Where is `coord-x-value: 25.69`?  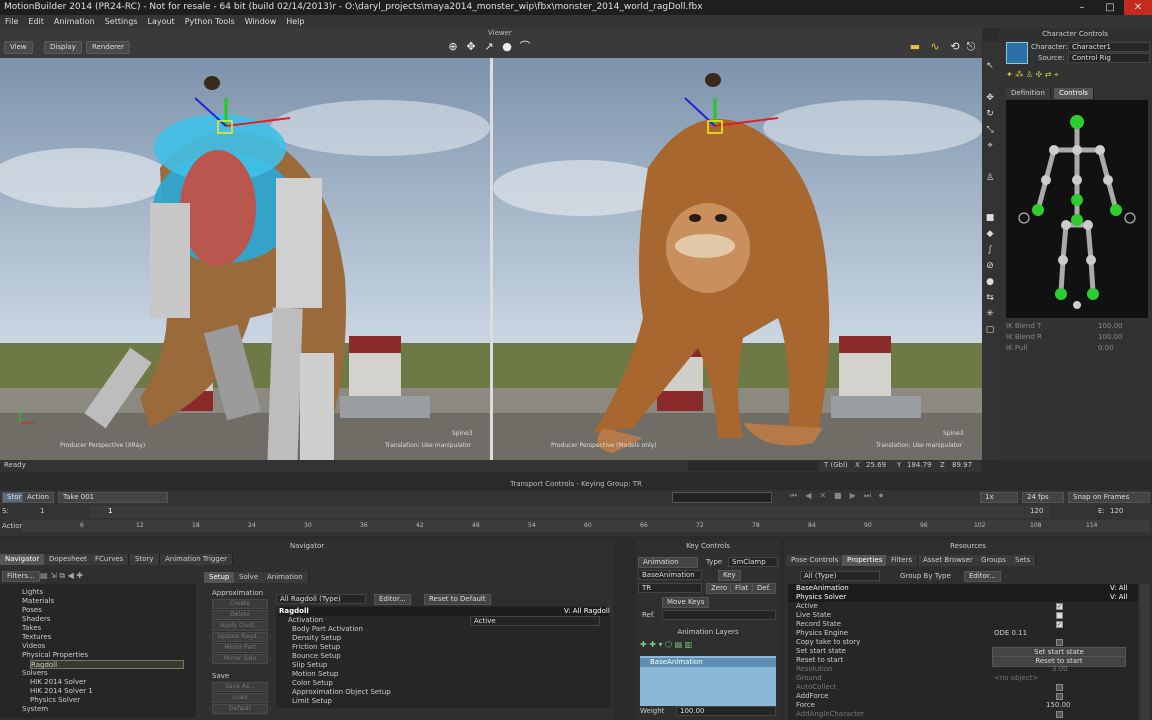 coord-x-value: 25.69 is located at coordinates (876, 465).